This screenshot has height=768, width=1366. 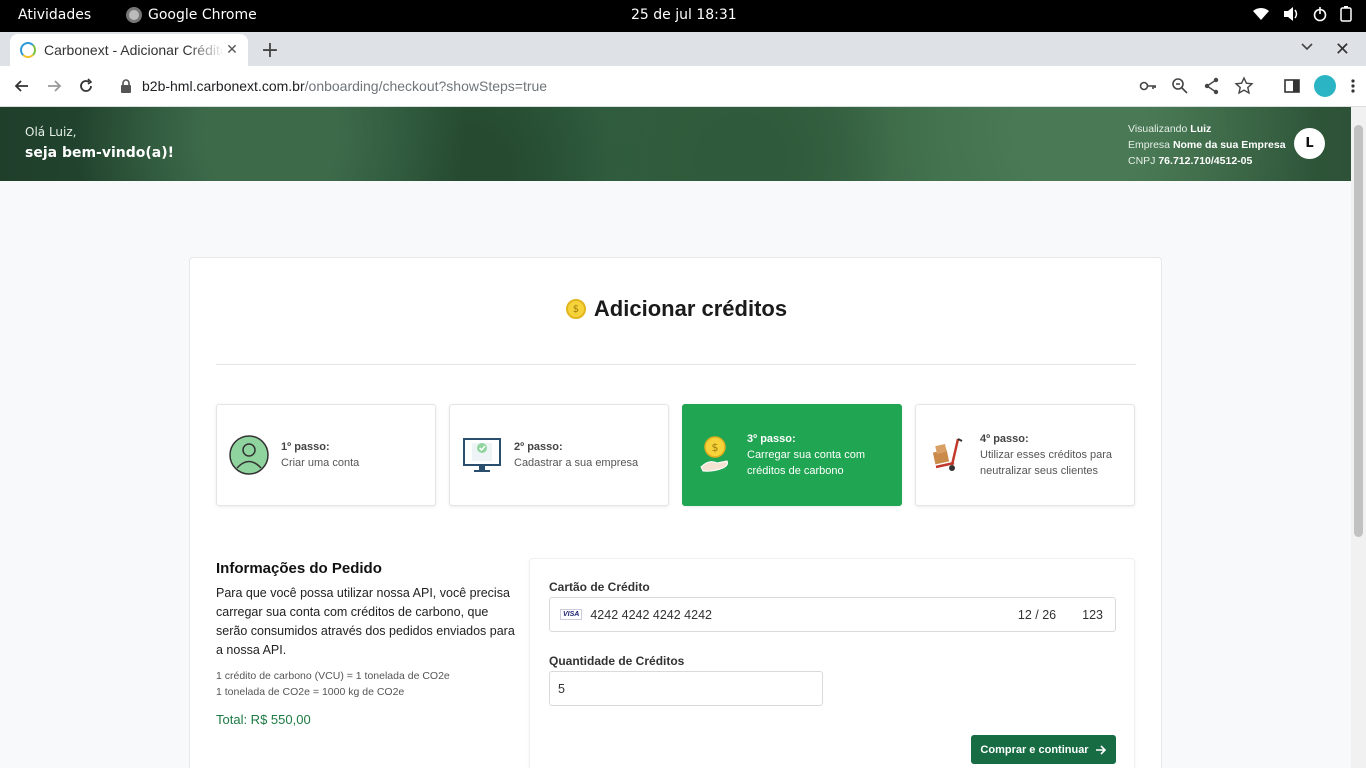 What do you see at coordinates (86, 86) in the screenshot?
I see `reload-icon` at bounding box center [86, 86].